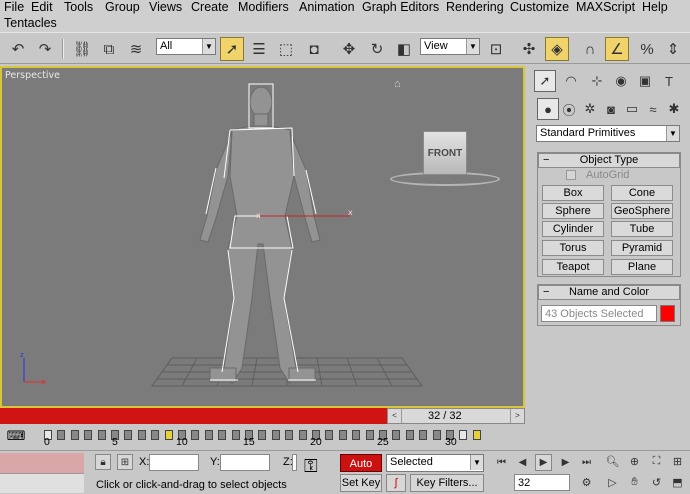 Image resolution: width=690 pixels, height=494 pixels. What do you see at coordinates (327, 7) in the screenshot?
I see `menu-animation: Animation` at bounding box center [327, 7].